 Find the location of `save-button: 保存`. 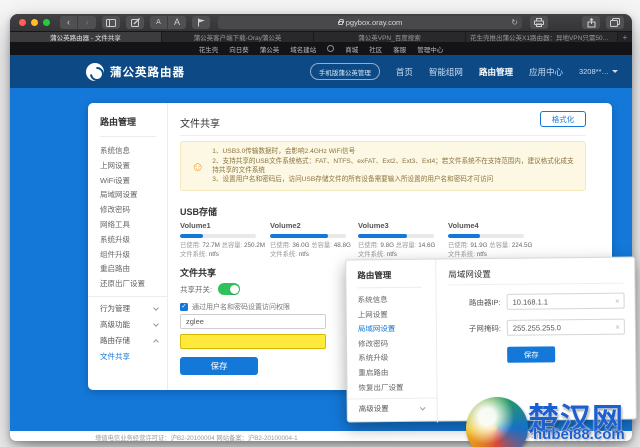

save-button: 保存 is located at coordinates (219, 366).